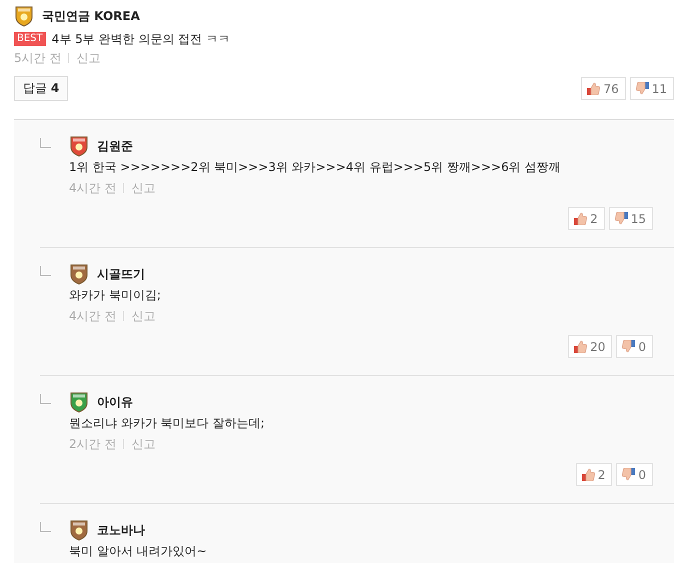  What do you see at coordinates (141, 39) in the screenshot?
I see `post-title: 4부 5부 완벽한 의문의 접전 ㅋㅋ` at bounding box center [141, 39].